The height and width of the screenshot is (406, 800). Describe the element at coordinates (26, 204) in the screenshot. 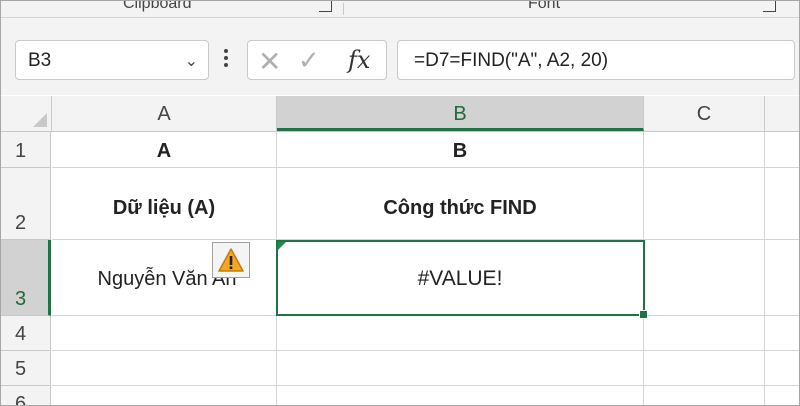

I see `row-header-2: 2` at that location.